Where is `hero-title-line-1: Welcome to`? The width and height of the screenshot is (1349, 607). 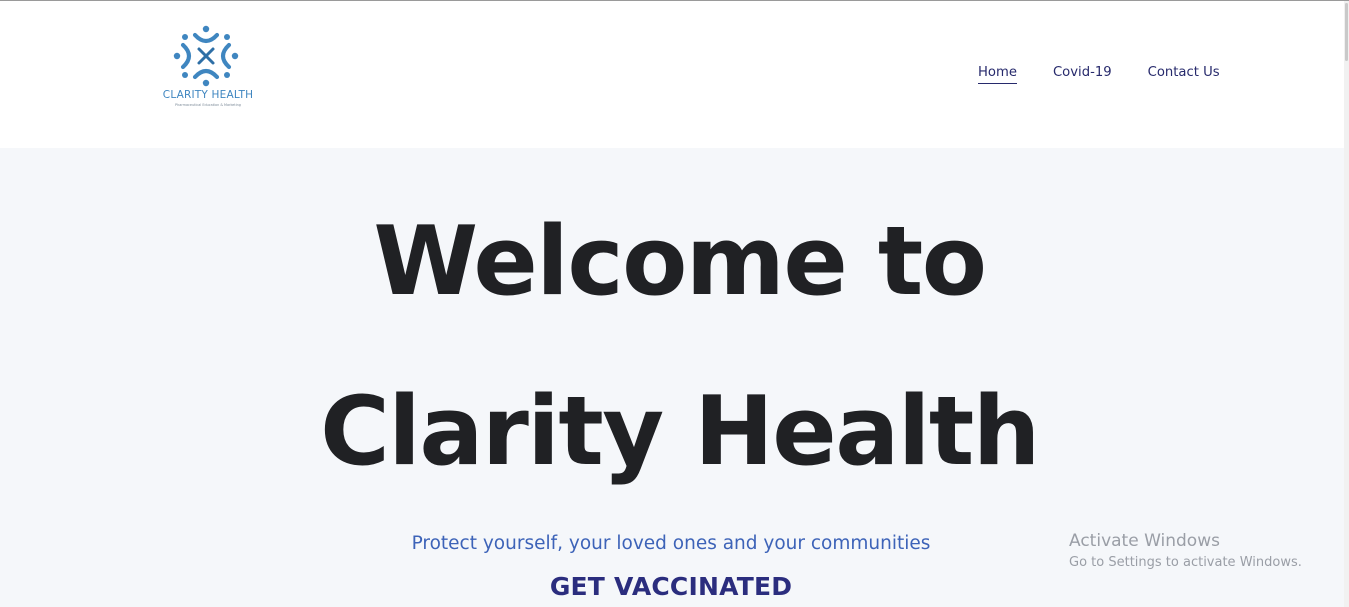
hero-title-line-1: Welcome to is located at coordinates (680, 262).